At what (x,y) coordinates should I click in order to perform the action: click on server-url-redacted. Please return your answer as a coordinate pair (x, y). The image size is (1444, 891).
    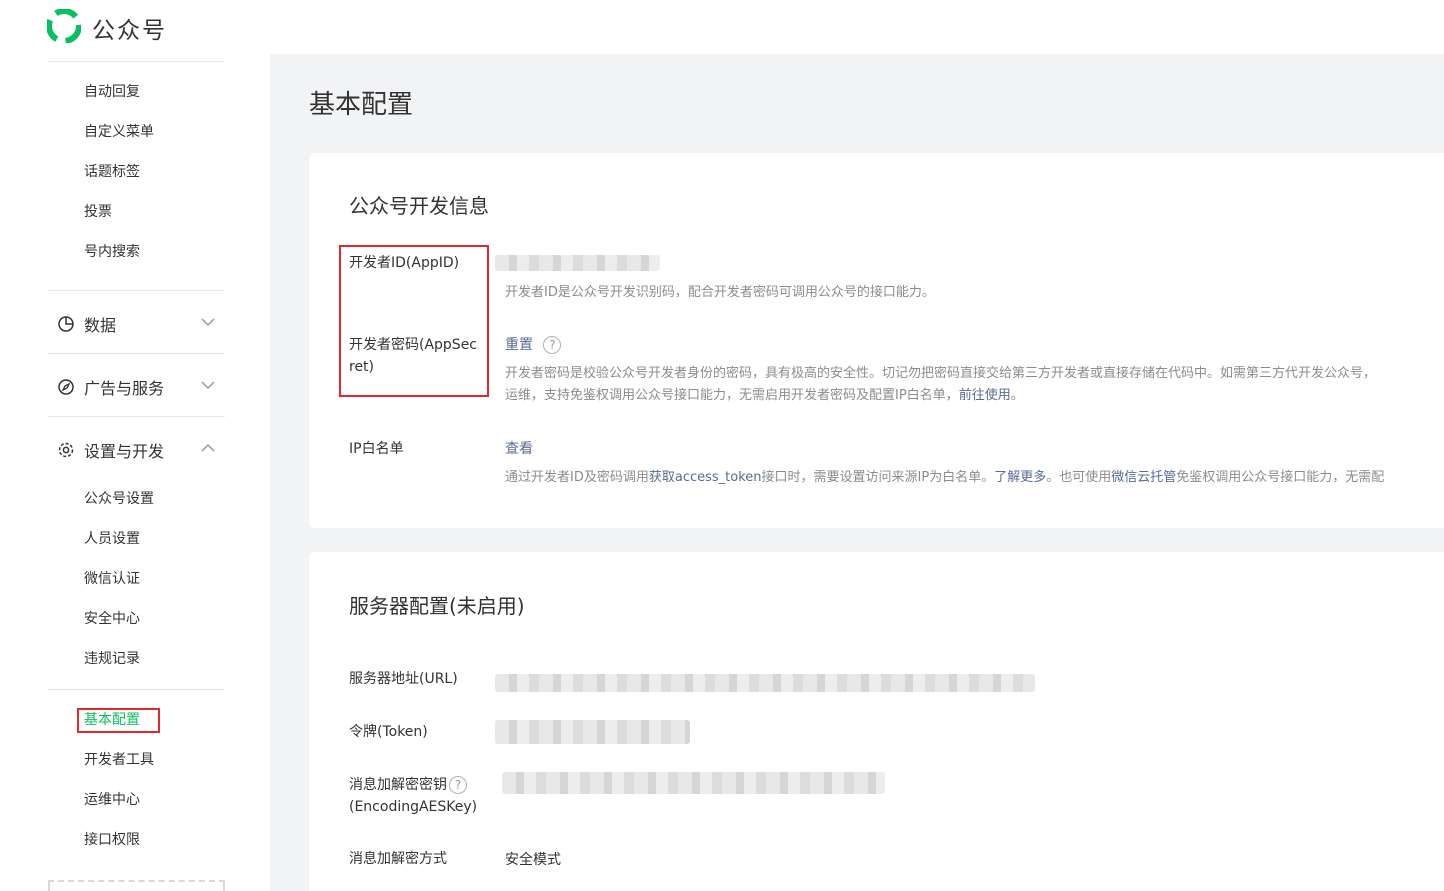
    Looking at the image, I should click on (765, 683).